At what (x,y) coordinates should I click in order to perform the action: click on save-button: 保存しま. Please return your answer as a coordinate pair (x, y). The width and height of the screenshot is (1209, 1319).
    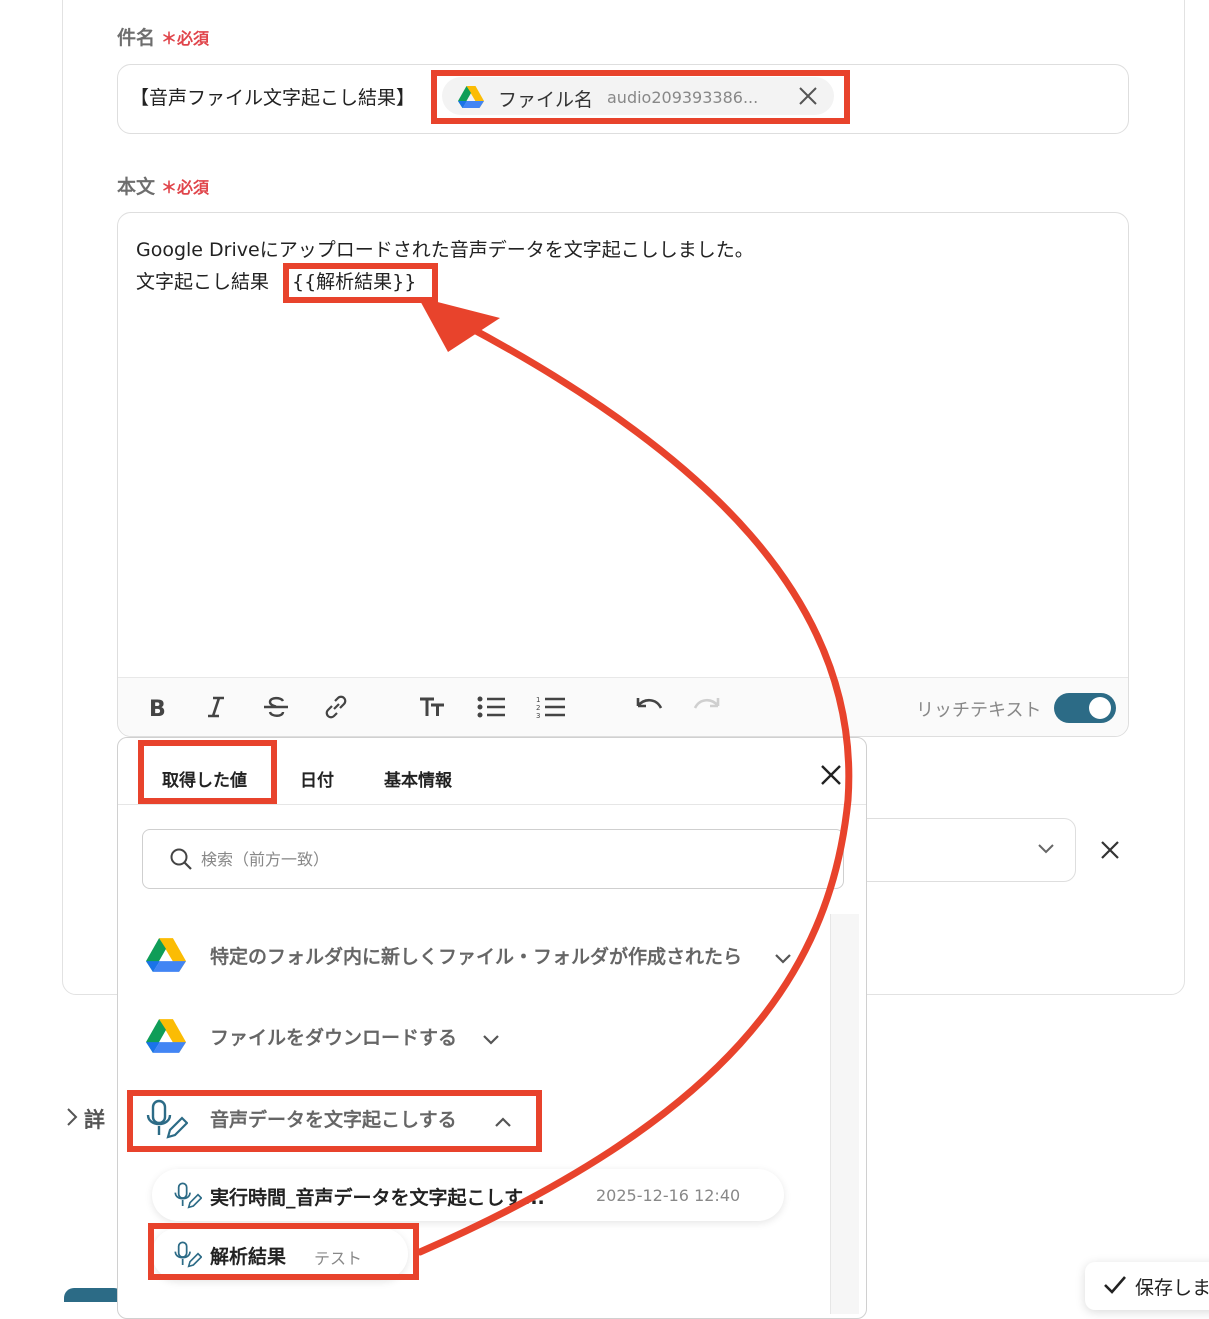
    Looking at the image, I should click on (1147, 1286).